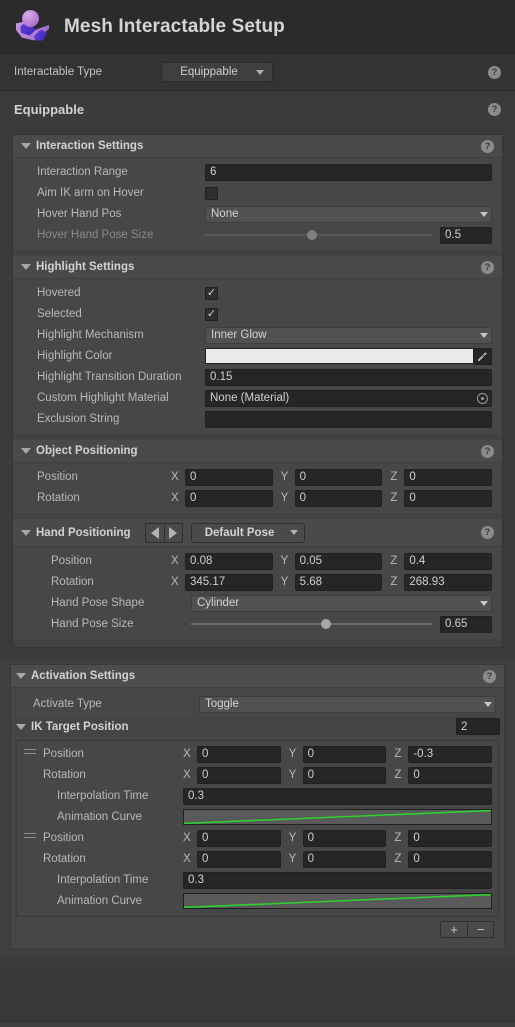 The height and width of the screenshot is (1027, 515). Describe the element at coordinates (257, 267) in the screenshot. I see `highlight-settings-header: Highlight Settings ?` at that location.